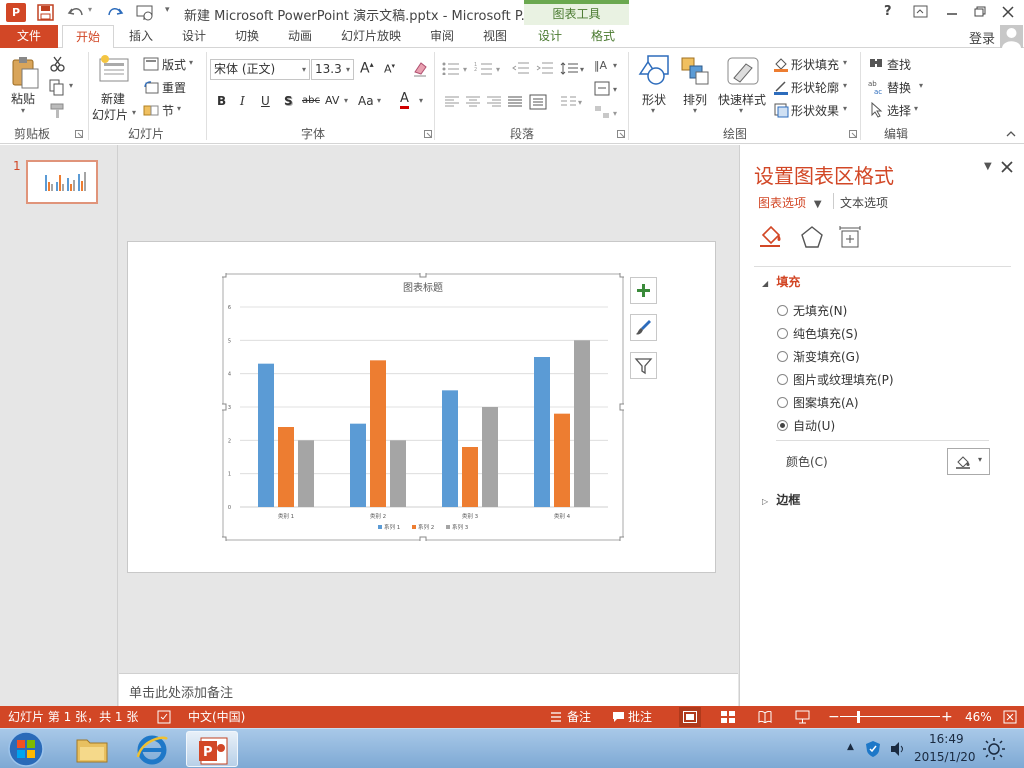  What do you see at coordinates (167, 10) in the screenshot?
I see `customize-qat-icon: ▾` at bounding box center [167, 10].